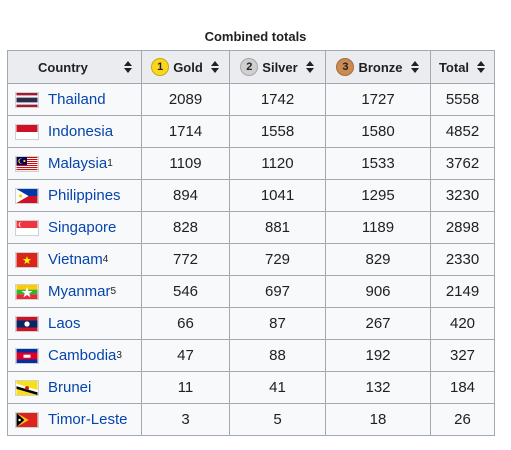  Describe the element at coordinates (378, 195) in the screenshot. I see `bronze-count-cell: 1295` at that location.